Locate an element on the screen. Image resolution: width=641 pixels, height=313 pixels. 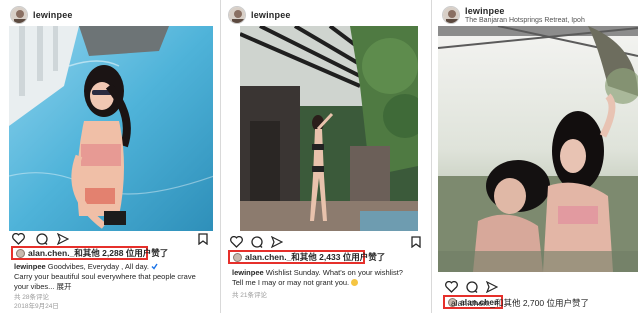
likes-highlight: alan.chen._和其他 2,433 位用户赞了 is located at coordinates (306, 257).